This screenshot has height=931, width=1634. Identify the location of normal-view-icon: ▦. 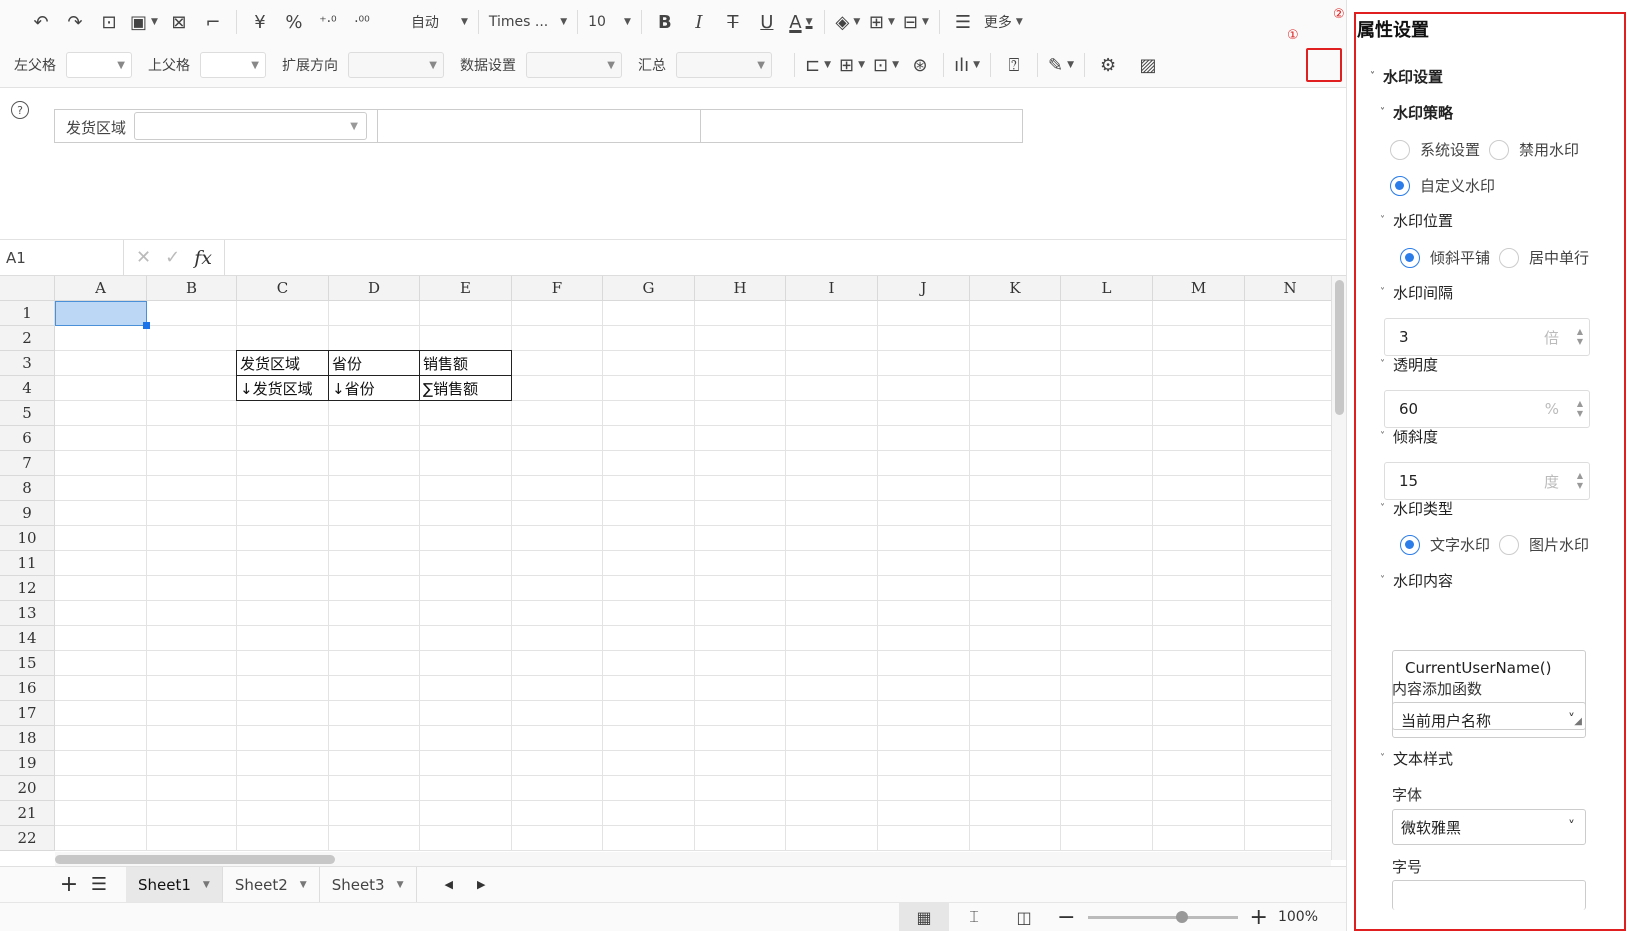
(924, 916).